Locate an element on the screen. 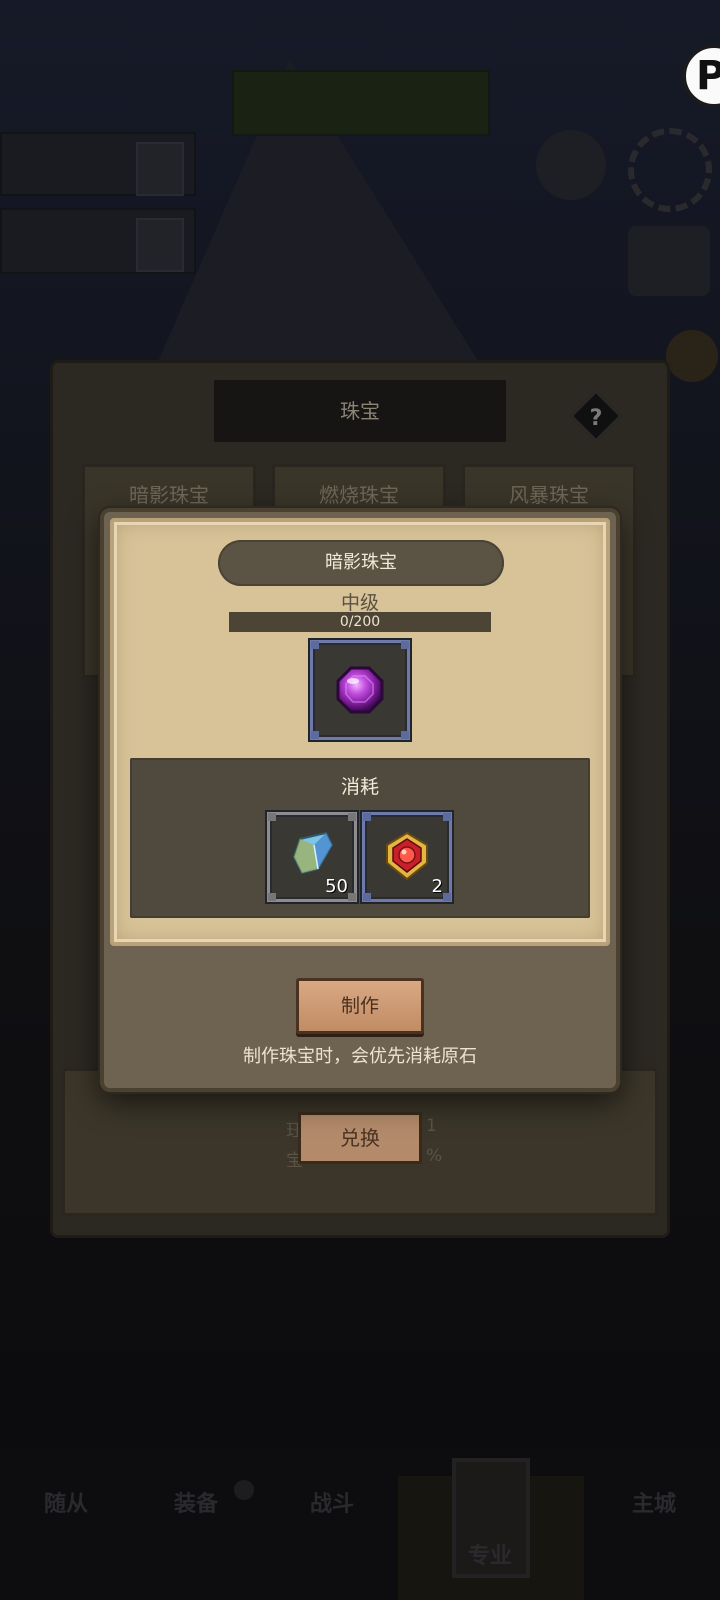 The image size is (720, 1600). level-label: 中级 is located at coordinates (359, 603).